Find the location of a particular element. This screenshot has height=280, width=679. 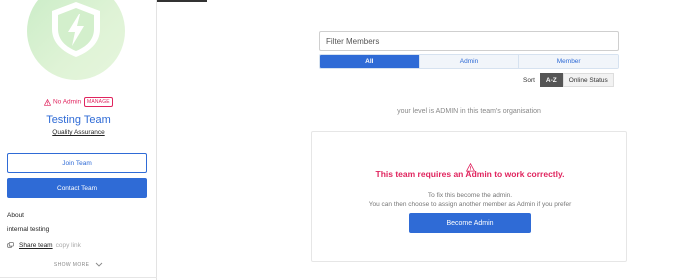

sort-controls: Sort A-Z Online Status is located at coordinates (568, 80).